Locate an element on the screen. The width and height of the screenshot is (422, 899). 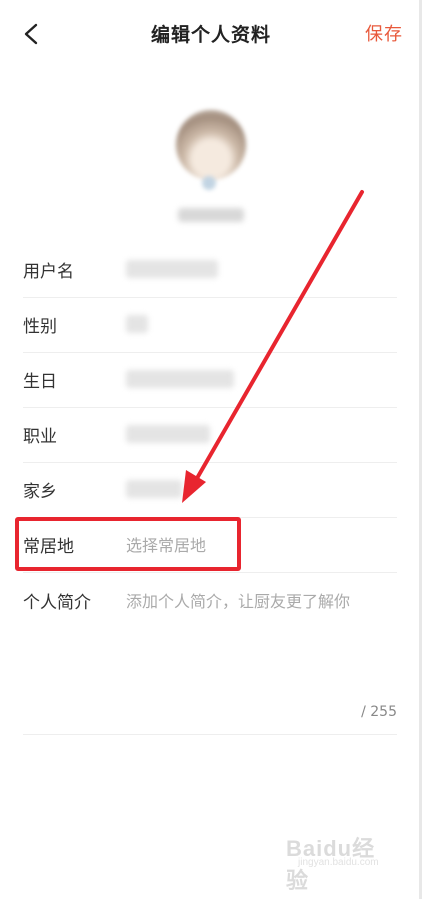
field-row-occupation: 职业 is located at coordinates (210, 435).